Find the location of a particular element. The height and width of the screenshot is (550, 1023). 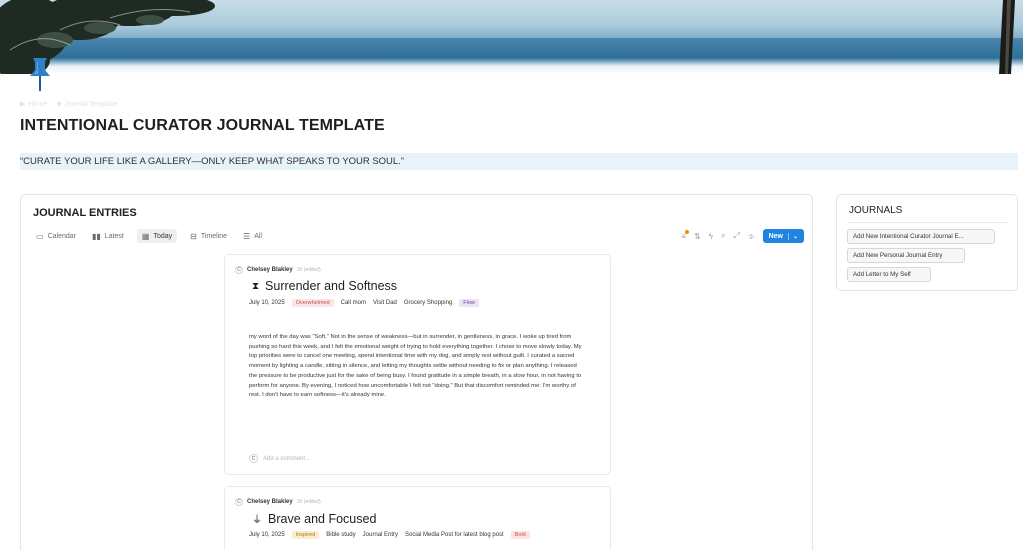

tab-timeline: ⊟ Timeline is located at coordinates (208, 236).